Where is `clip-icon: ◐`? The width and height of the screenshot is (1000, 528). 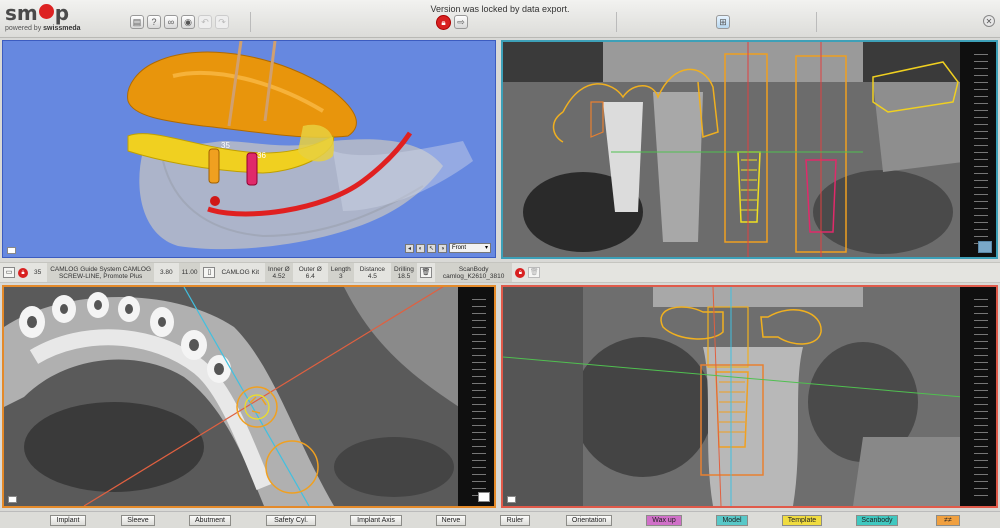 clip-icon: ◐ is located at coordinates (420, 248).